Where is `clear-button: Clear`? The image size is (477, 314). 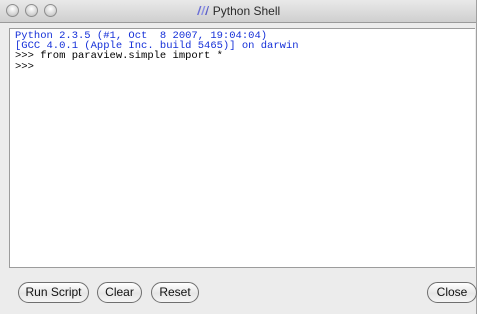 clear-button: Clear is located at coordinates (119, 292).